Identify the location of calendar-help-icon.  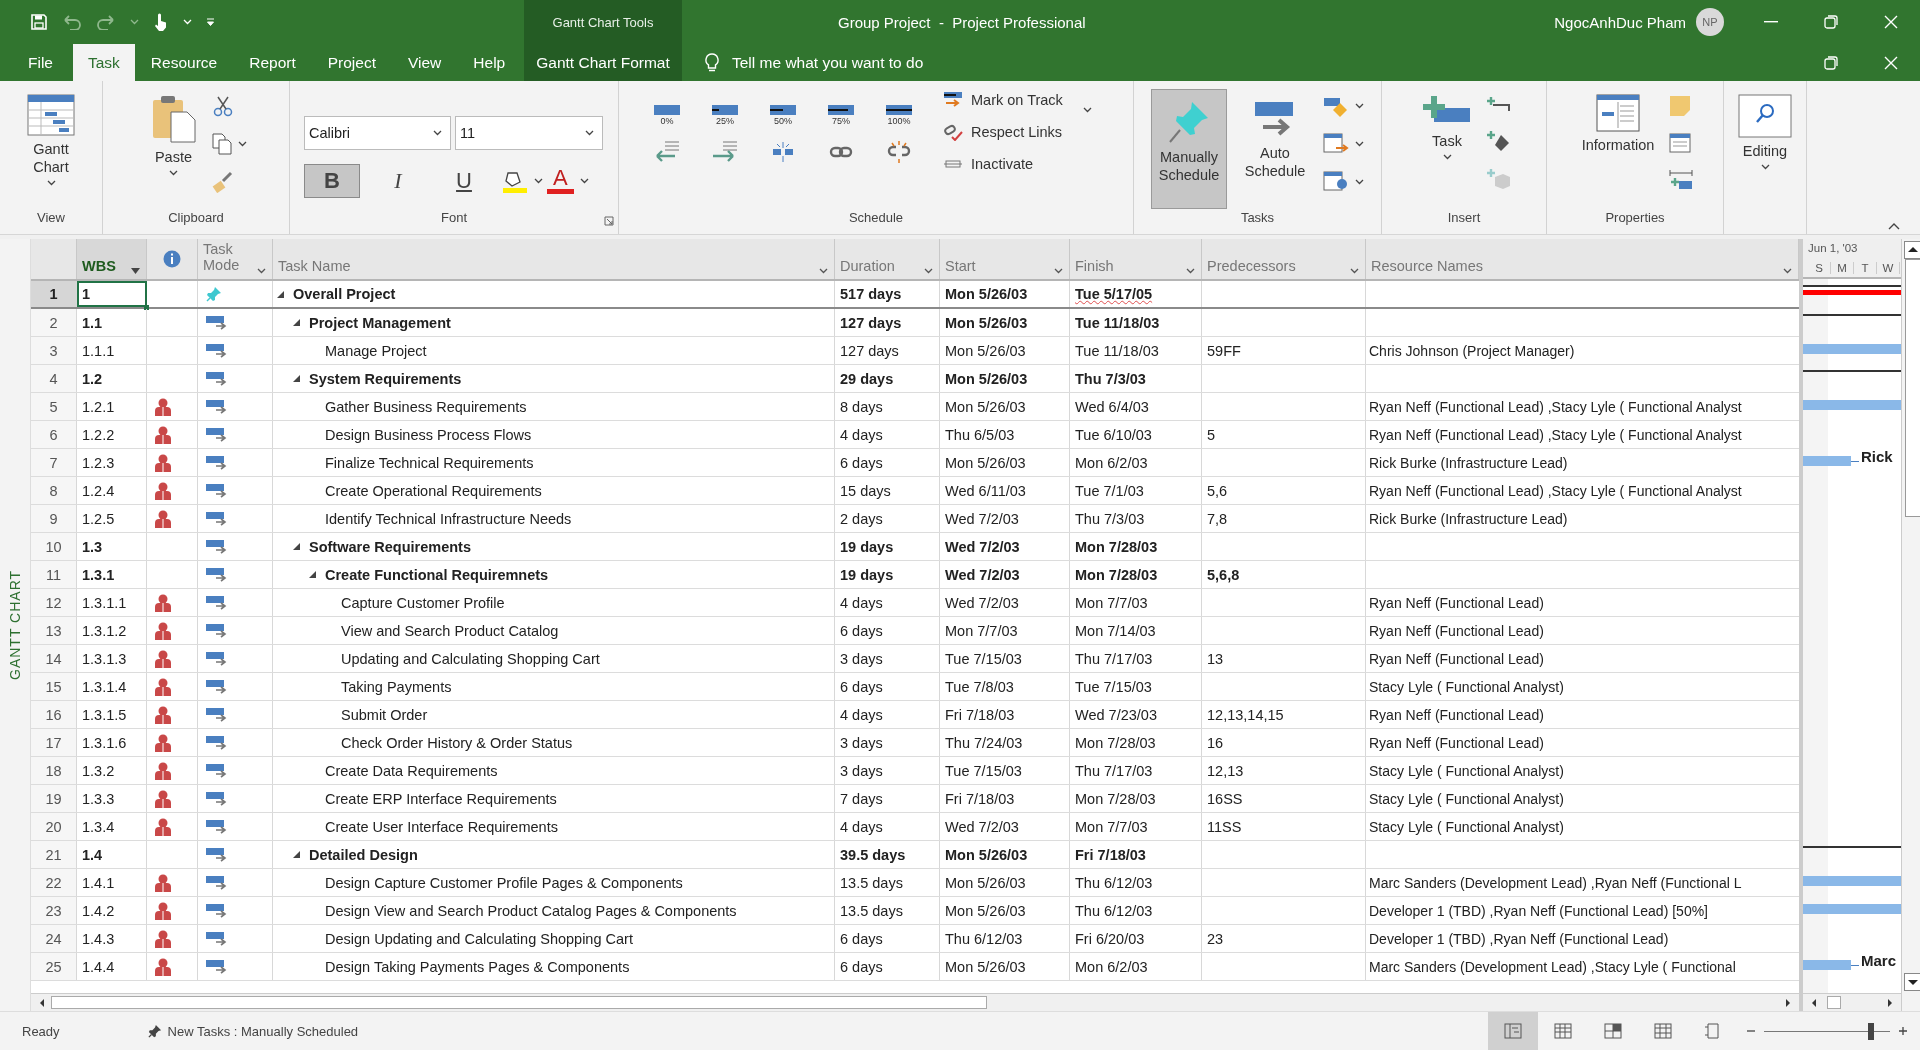
(1336, 182).